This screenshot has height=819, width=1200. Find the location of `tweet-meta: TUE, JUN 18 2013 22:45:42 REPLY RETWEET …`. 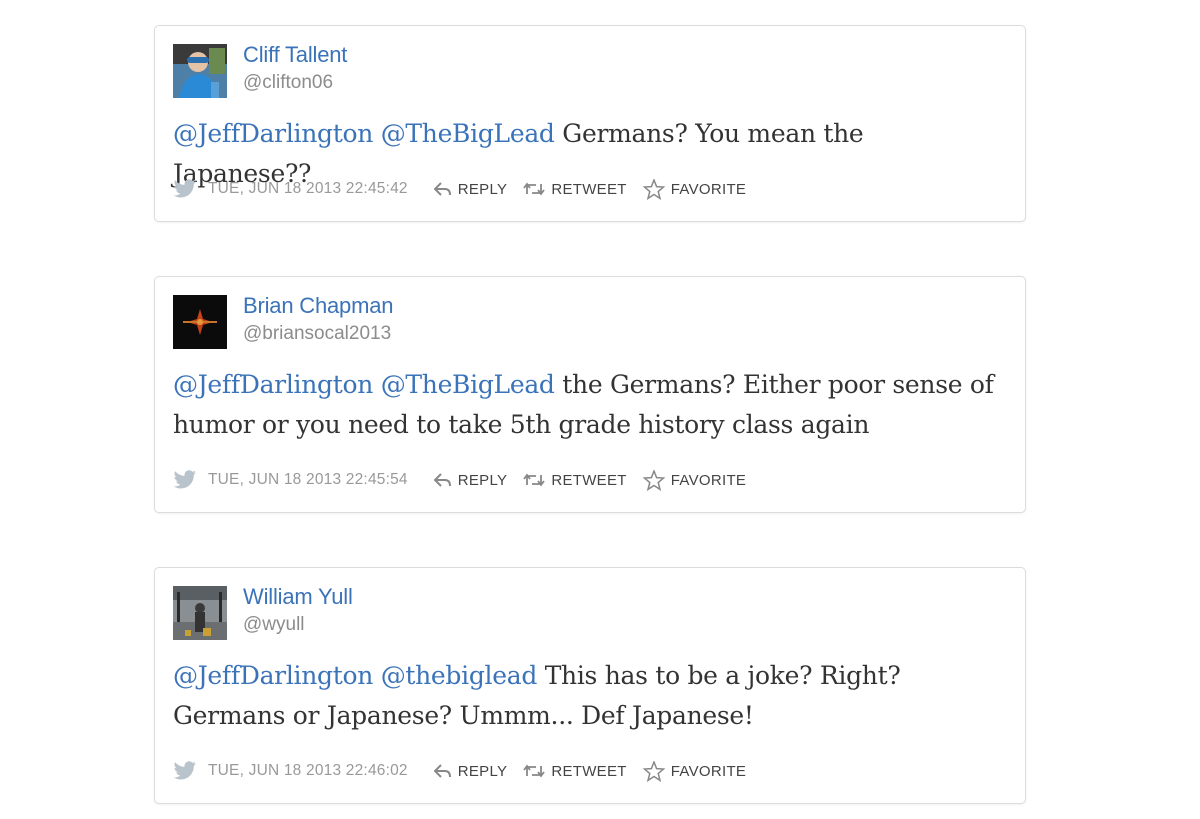

tweet-meta: TUE, JUN 18 2013 22:45:42 REPLY RETWEET … is located at coordinates (467, 189).